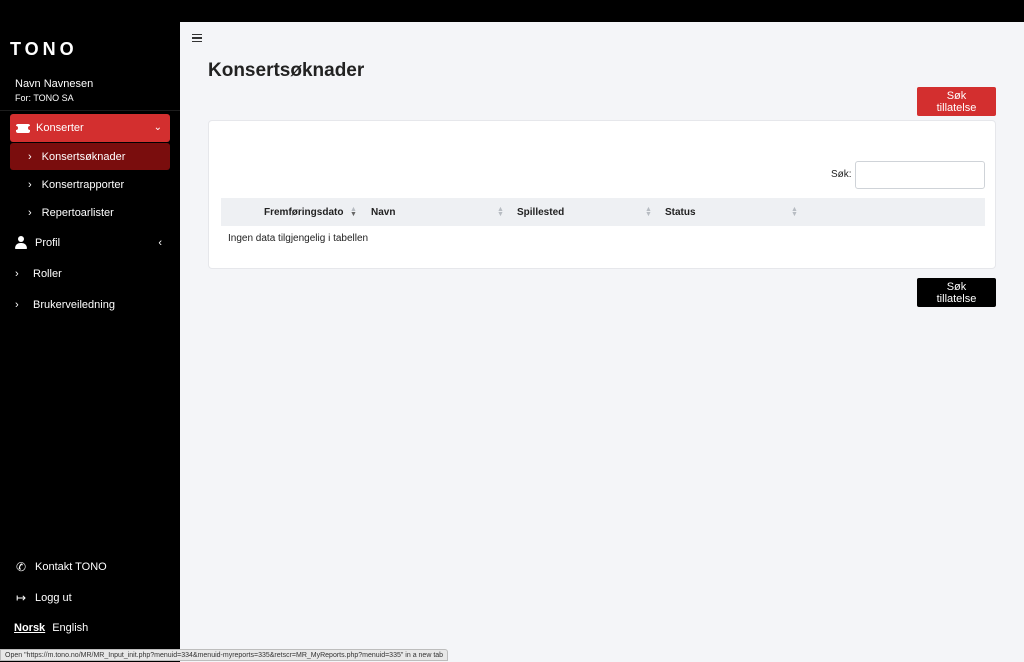 The height and width of the screenshot is (662, 1024). I want to click on sidebar-subitem-repertoarlister: › Repertoarlister, so click(90, 212).